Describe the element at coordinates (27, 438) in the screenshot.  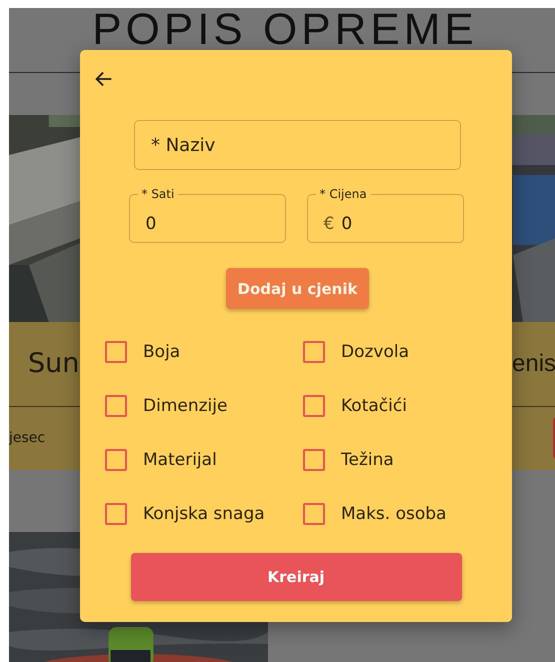
I see `card-subtitle: jesec` at that location.